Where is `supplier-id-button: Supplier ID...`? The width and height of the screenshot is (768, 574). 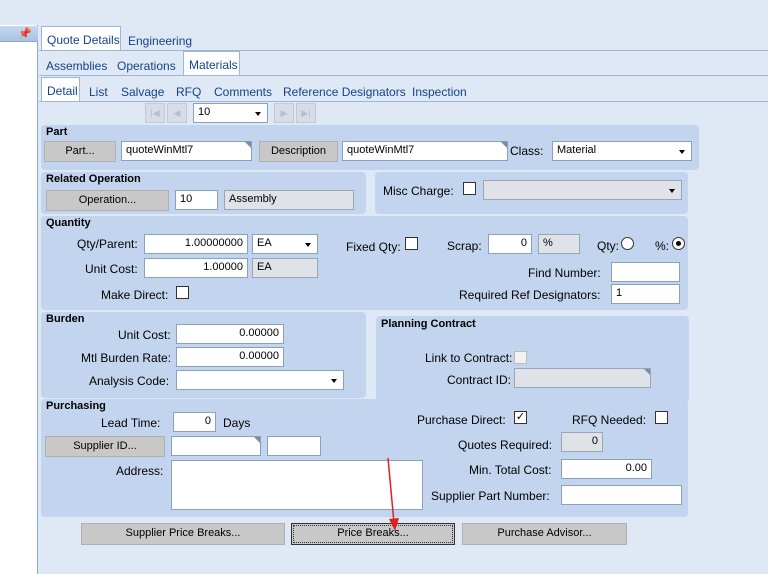 supplier-id-button: Supplier ID... is located at coordinates (105, 446).